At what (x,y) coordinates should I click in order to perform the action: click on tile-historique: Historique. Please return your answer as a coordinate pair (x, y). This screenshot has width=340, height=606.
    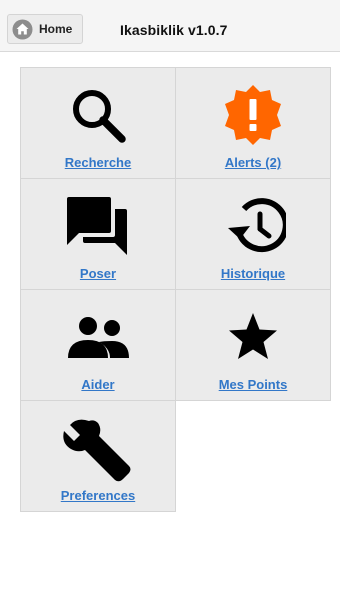
    Looking at the image, I should click on (253, 234).